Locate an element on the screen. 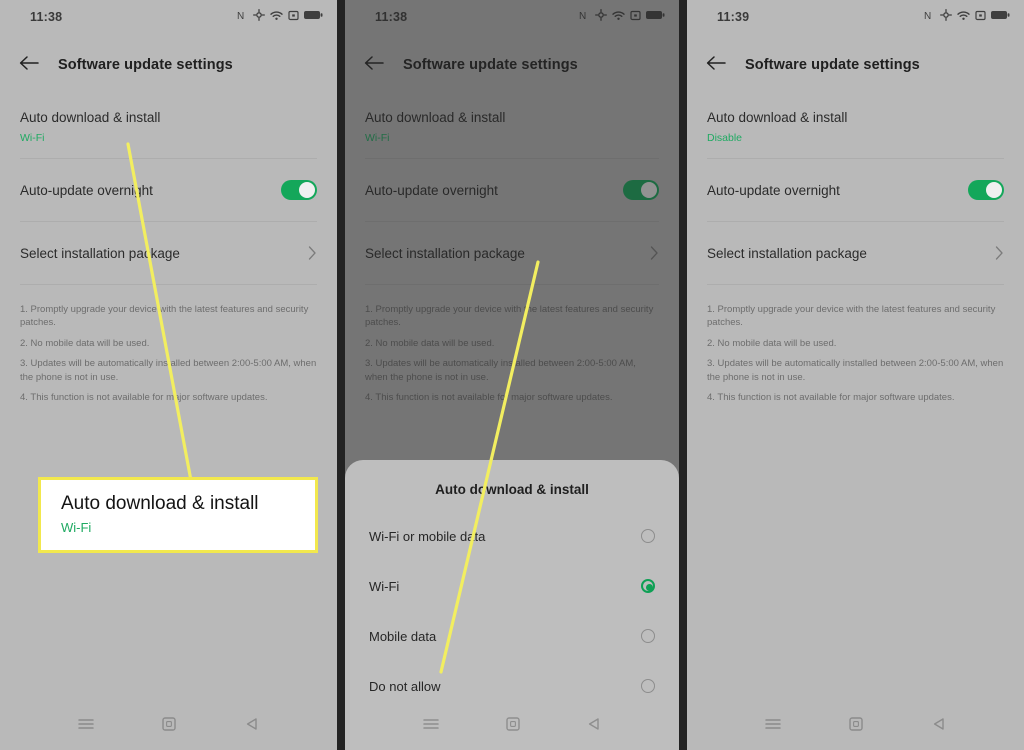 The width and height of the screenshot is (1024, 750). callout-subtitle: Wi-Fi is located at coordinates (76, 527).